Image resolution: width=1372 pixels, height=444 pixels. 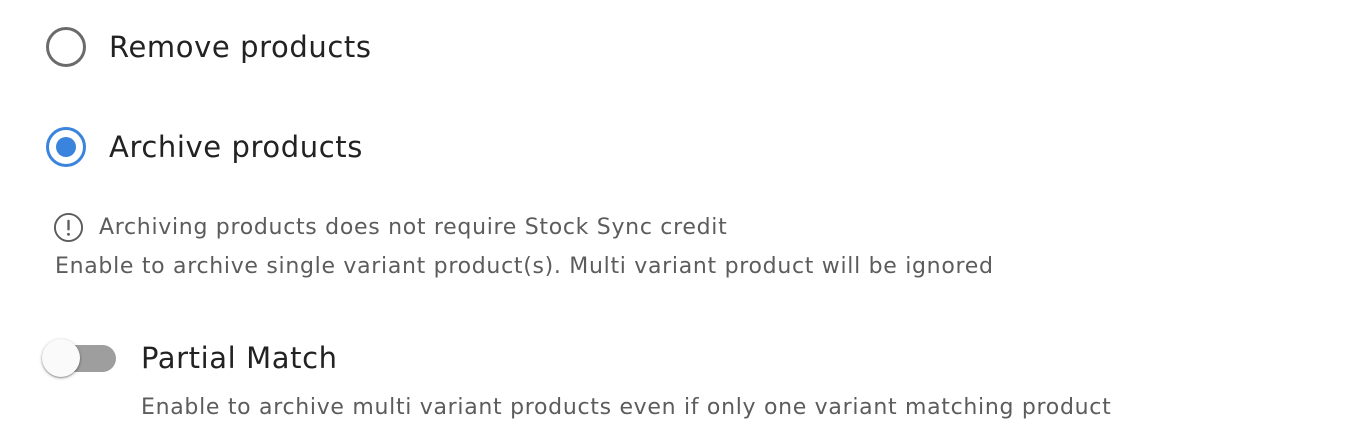 I want to click on radio-button-archive-products, so click(x=66, y=147).